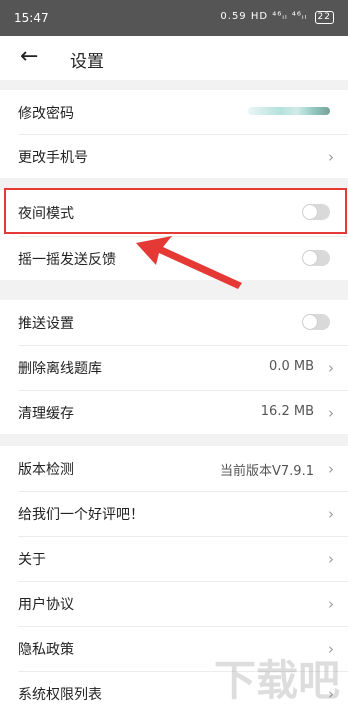 The width and height of the screenshot is (348, 716). What do you see at coordinates (189, 262) in the screenshot?
I see `annotation-arrow-icon` at bounding box center [189, 262].